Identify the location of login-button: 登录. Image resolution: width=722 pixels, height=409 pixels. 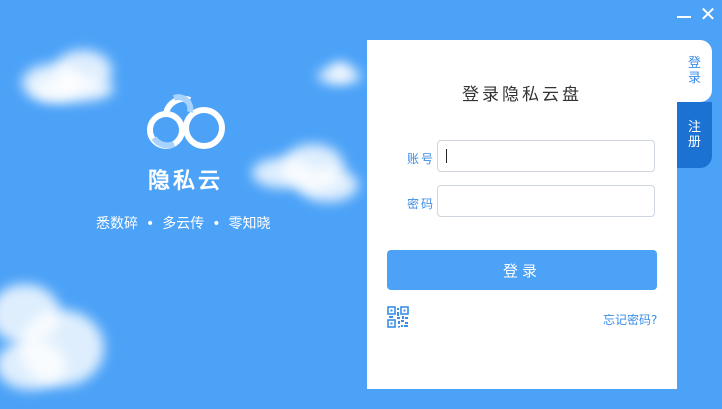
(522, 270).